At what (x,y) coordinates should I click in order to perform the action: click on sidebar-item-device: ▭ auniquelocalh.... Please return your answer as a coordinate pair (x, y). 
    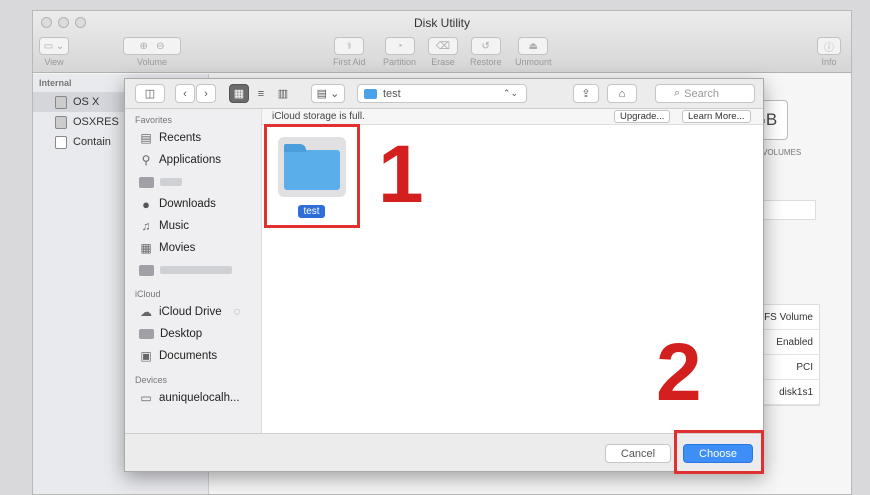
    Looking at the image, I should click on (193, 398).